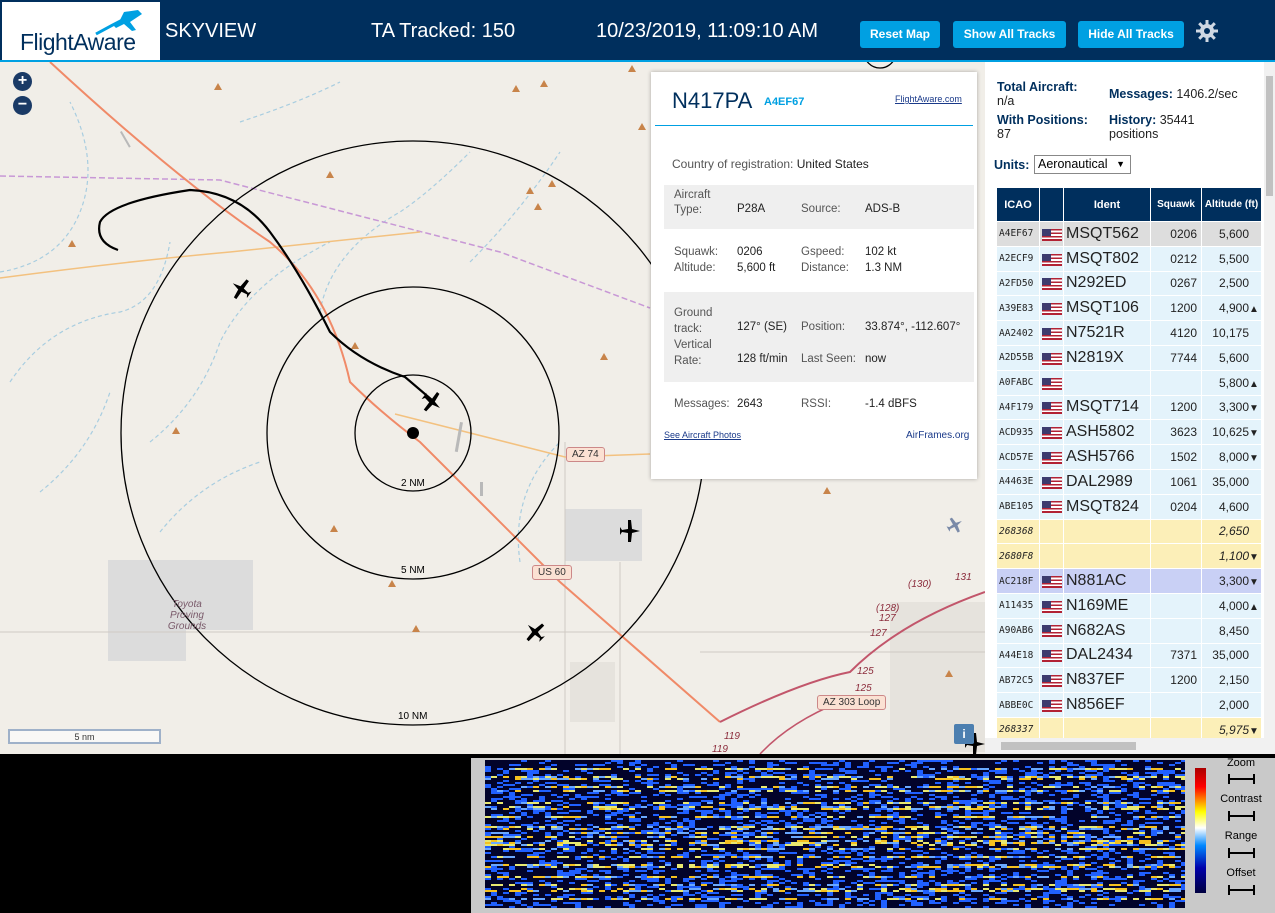 This screenshot has width=1275, height=913. What do you see at coordinates (1018, 283) in the screenshot?
I see `aircraft-icao-cell: A2FD50` at bounding box center [1018, 283].